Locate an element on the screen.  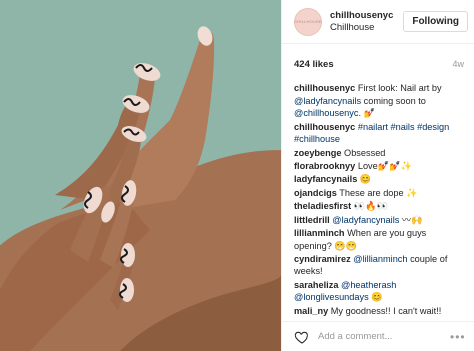
comment-user: lillianminch is located at coordinates (319, 233).